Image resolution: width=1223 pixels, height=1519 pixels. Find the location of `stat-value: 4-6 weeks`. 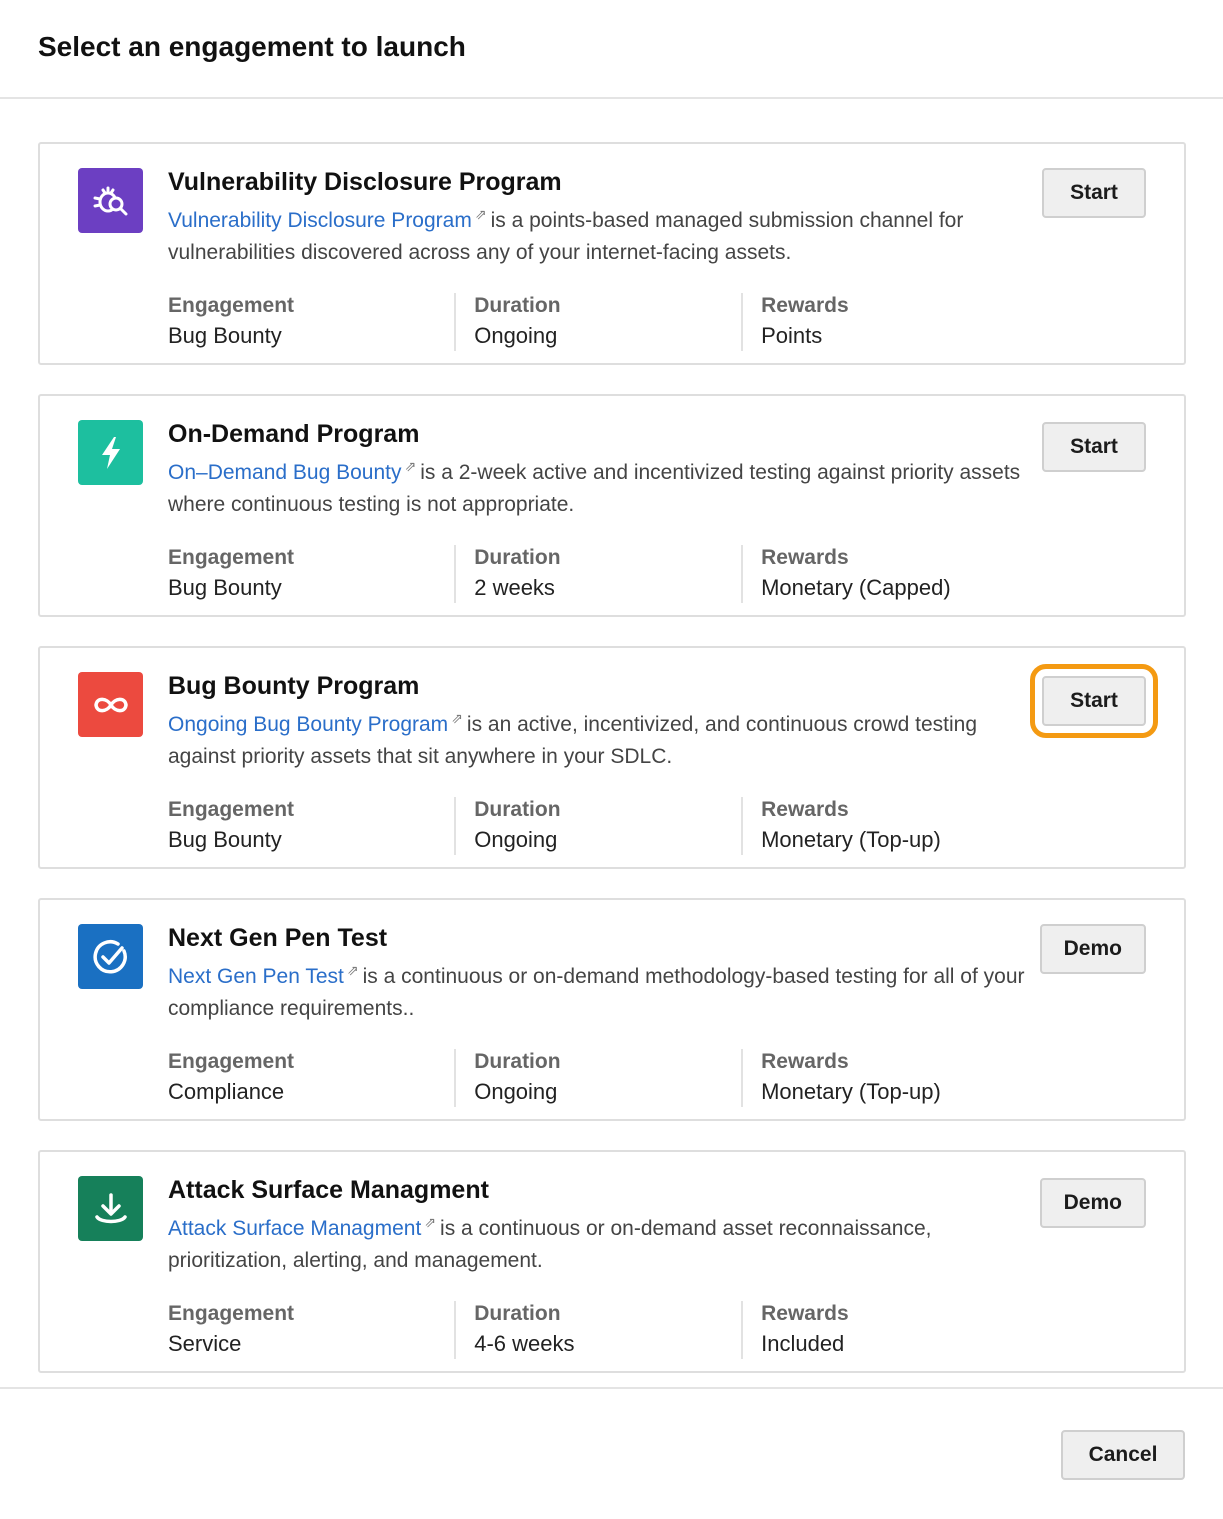

stat-value: 4-6 weeks is located at coordinates (524, 1343).